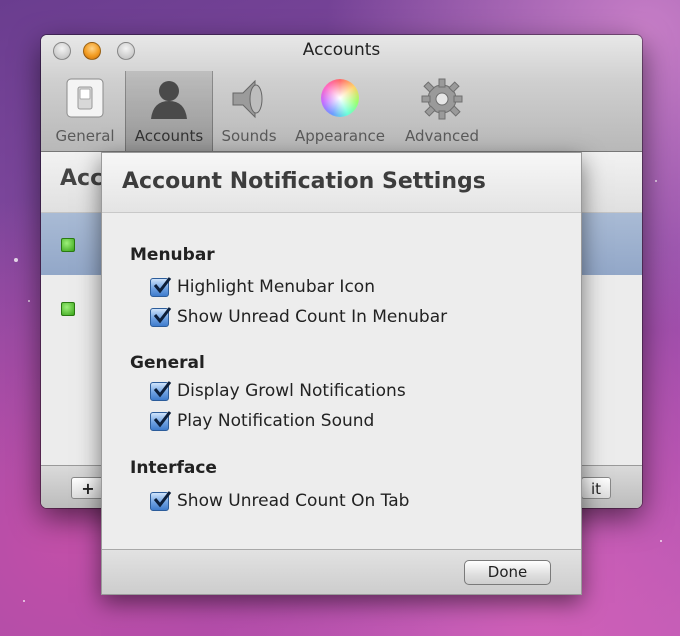 The width and height of the screenshot is (680, 636). I want to click on toolbar-label: General, so click(85, 136).